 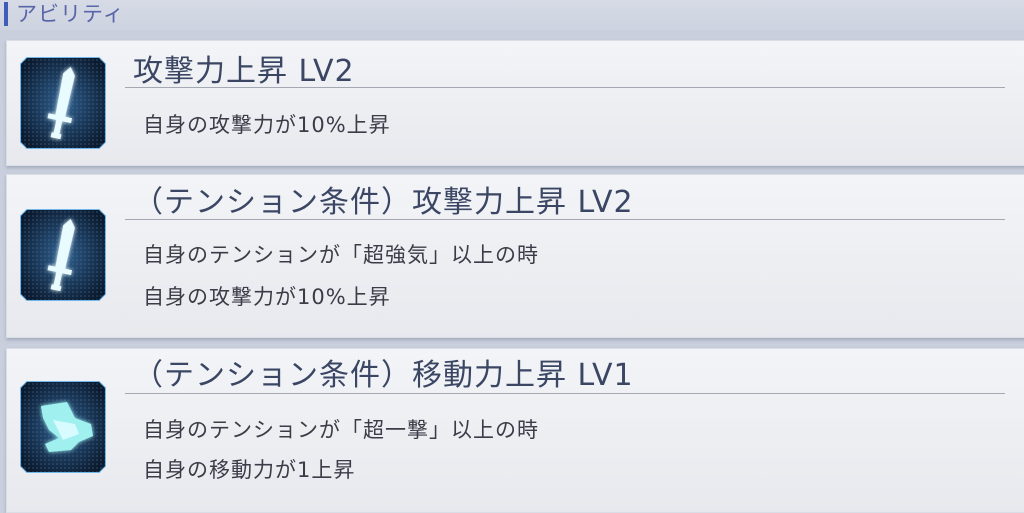 What do you see at coordinates (383, 375) in the screenshot?
I see `ability-title: （テンション条件）移動力上昇 LV1` at bounding box center [383, 375].